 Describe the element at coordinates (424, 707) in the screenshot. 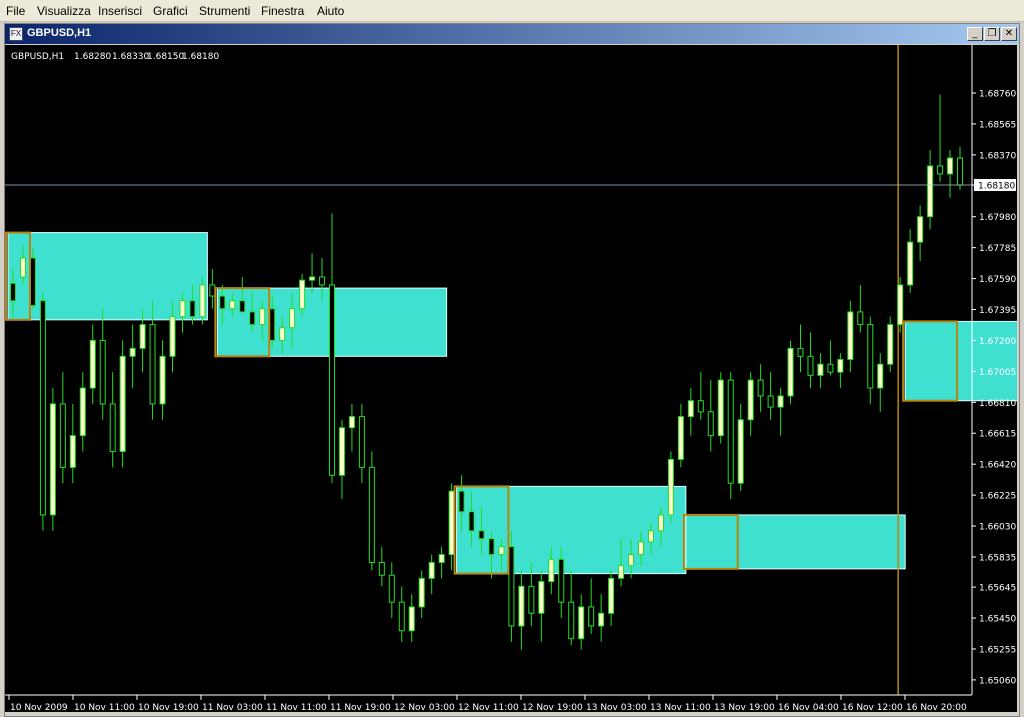

I see `time-tick-label: 12 Nov 03:00` at that location.